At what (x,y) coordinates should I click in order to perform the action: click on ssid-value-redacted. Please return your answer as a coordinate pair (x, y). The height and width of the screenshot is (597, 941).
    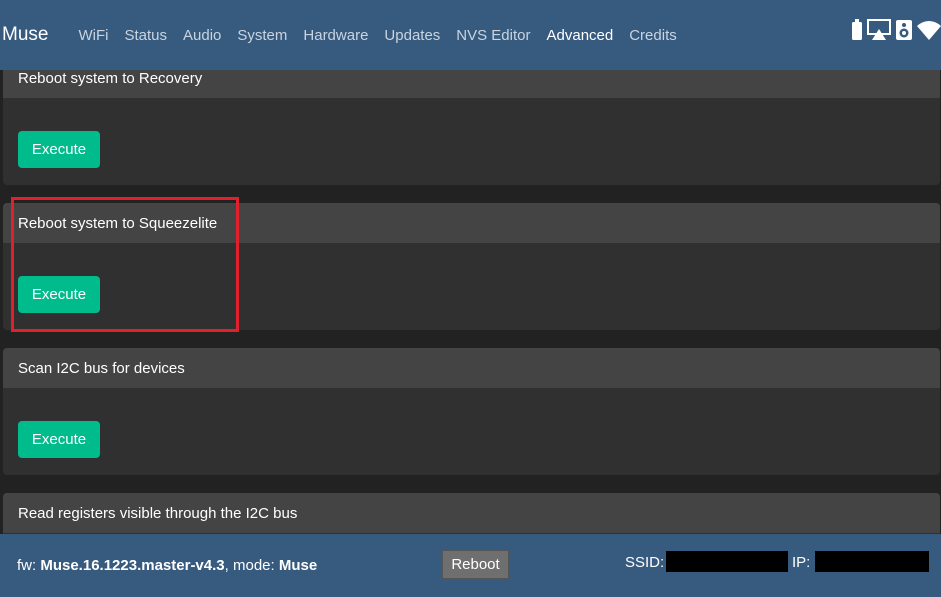
    Looking at the image, I should click on (727, 561).